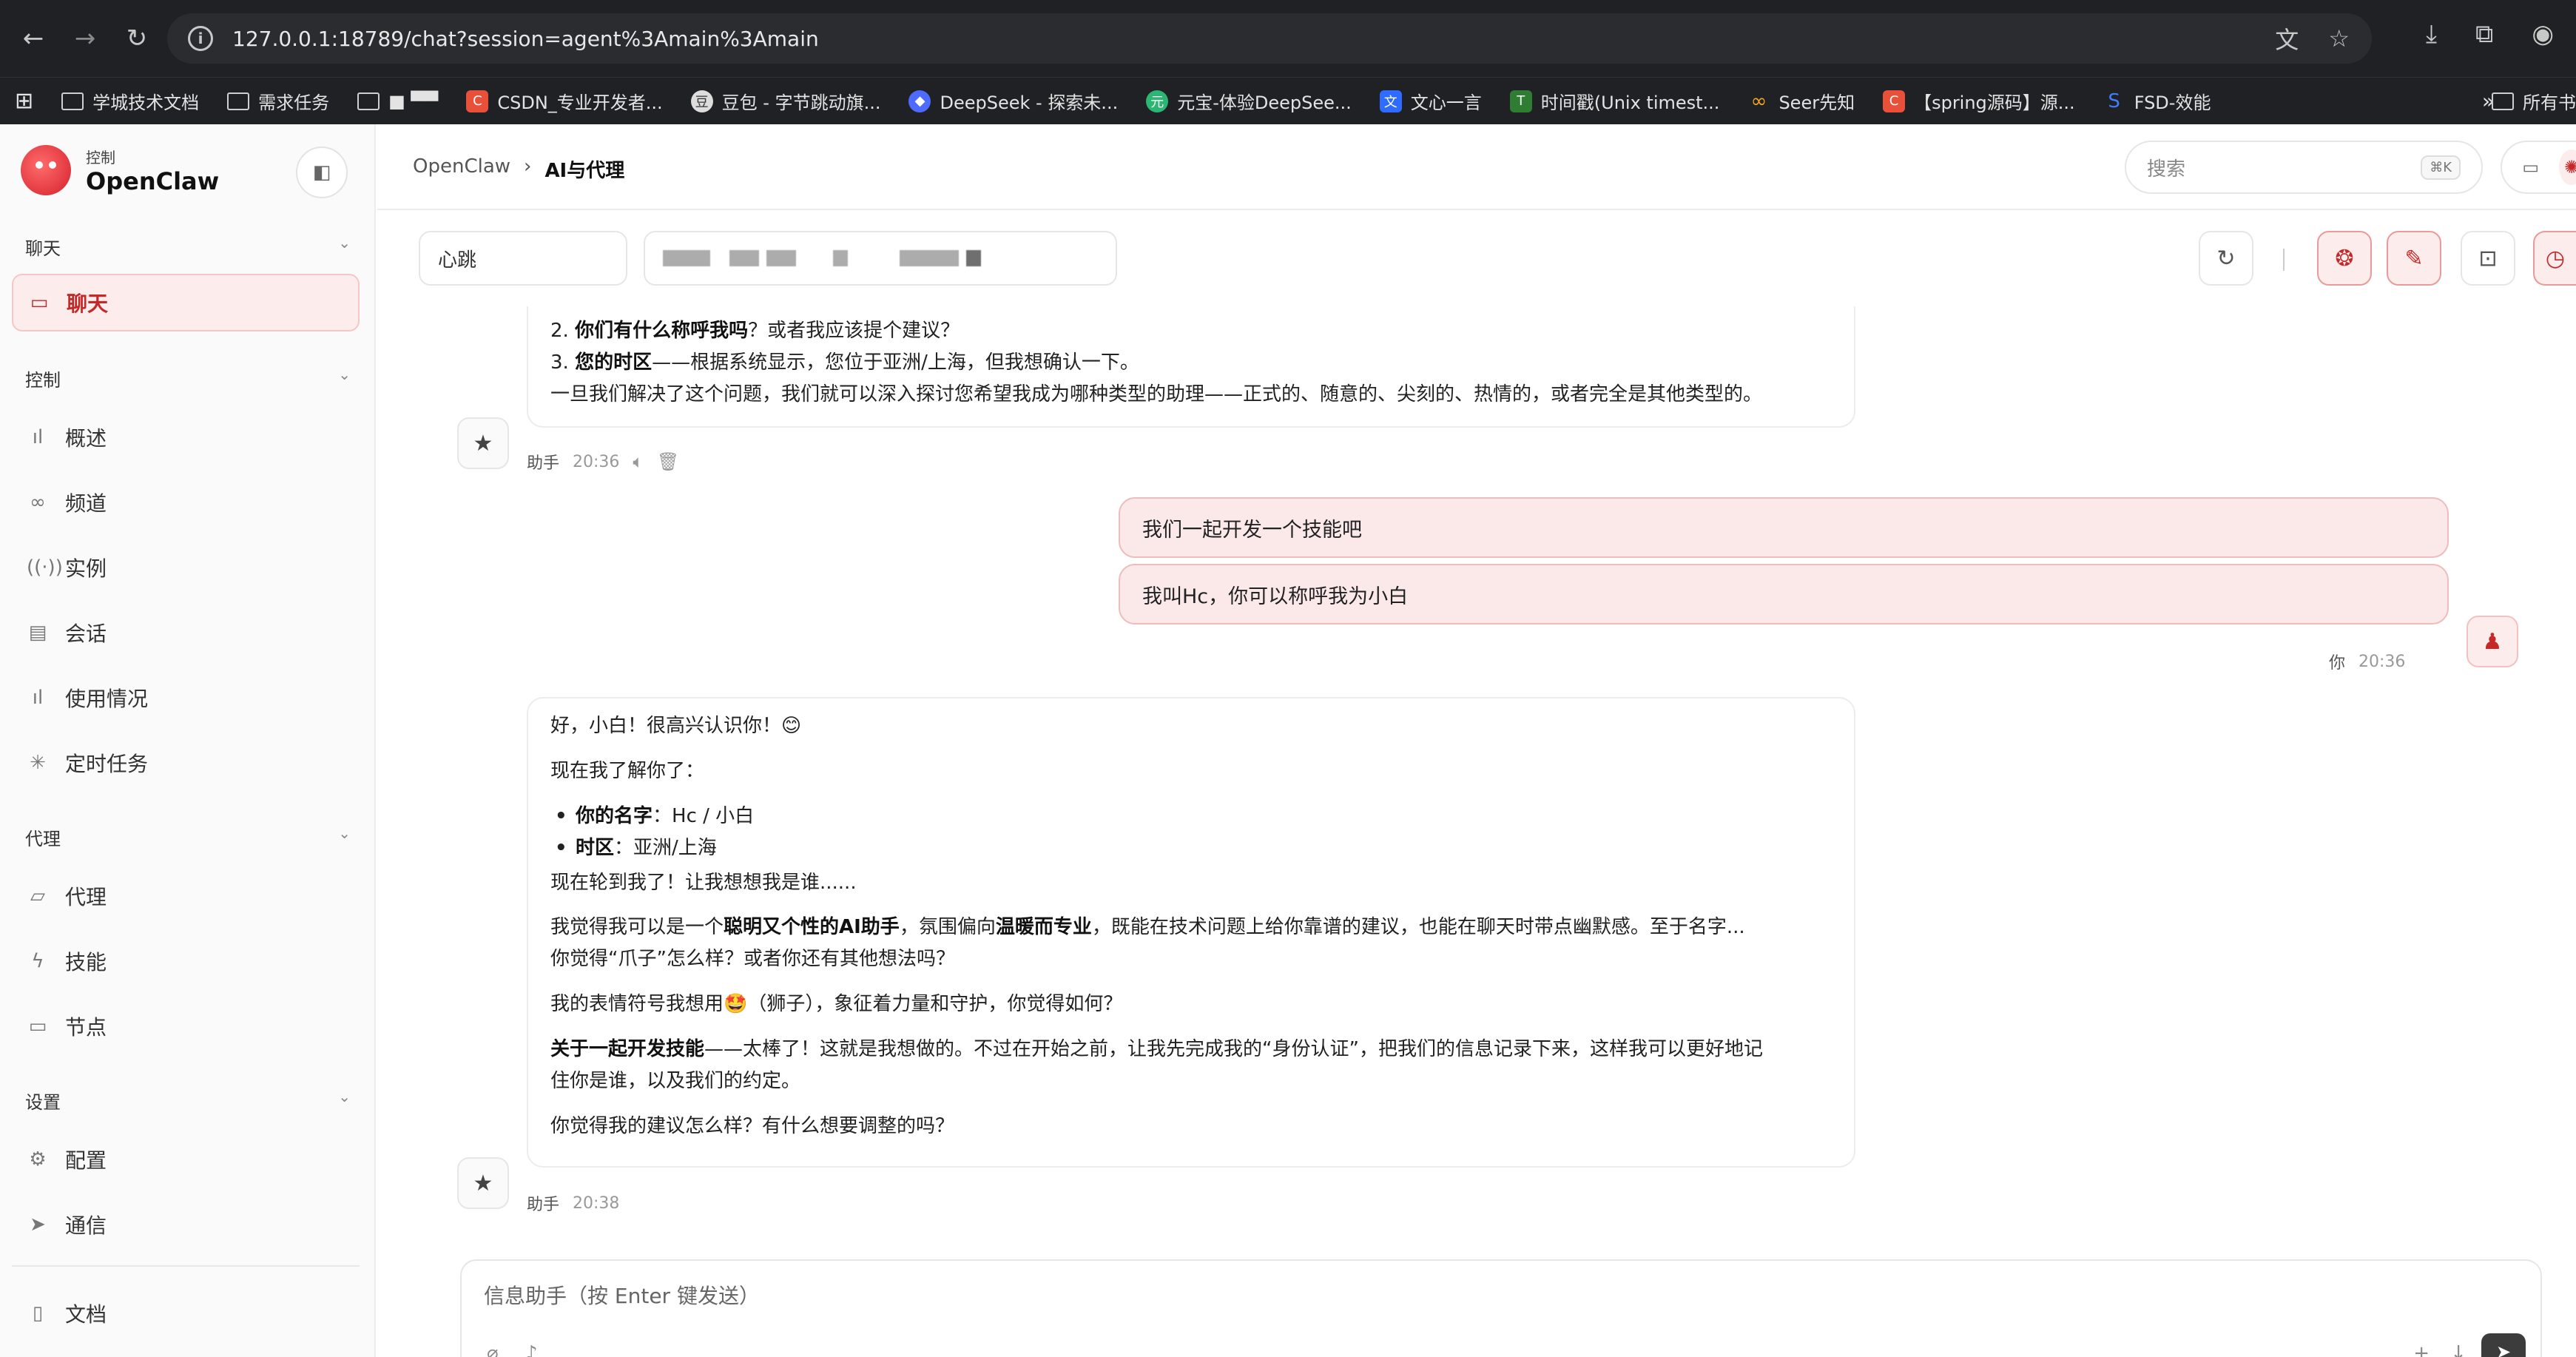  Describe the element at coordinates (45, 567) in the screenshot. I see `broadcast-icon: ((·))` at that location.